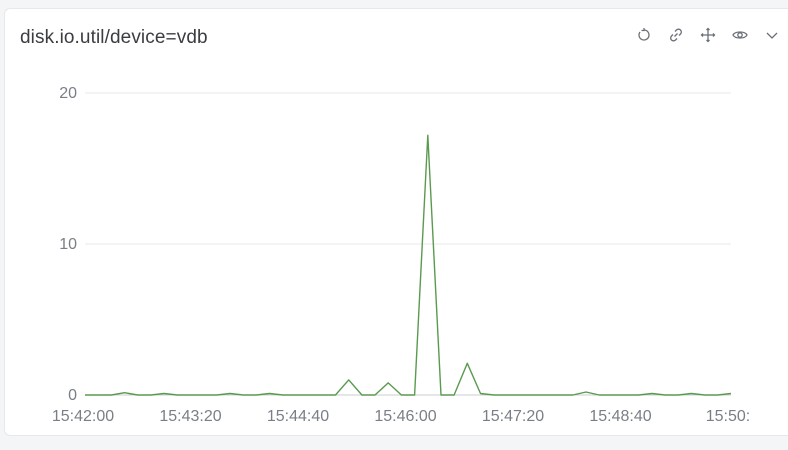  Describe the element at coordinates (72, 395) in the screenshot. I see `y-tick-label: 0` at that location.